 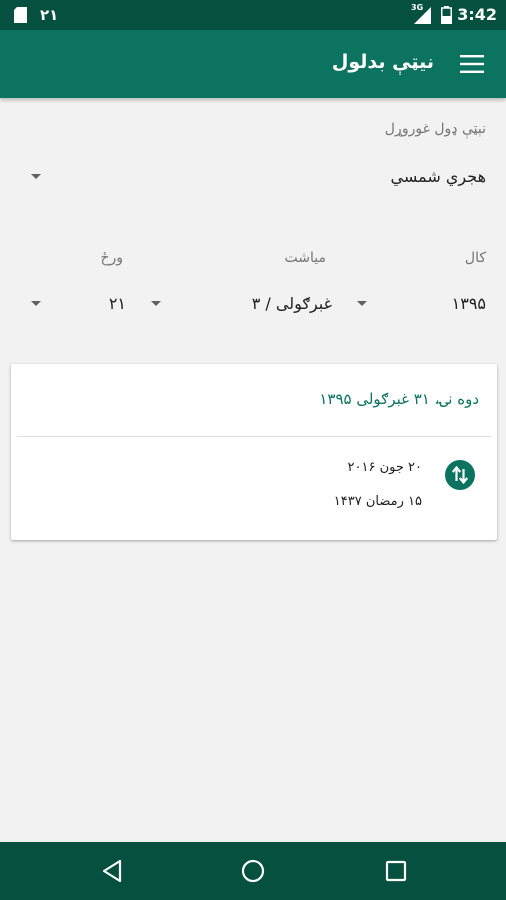 What do you see at coordinates (20, 15) in the screenshot?
I see `sd-card-icon` at bounding box center [20, 15].